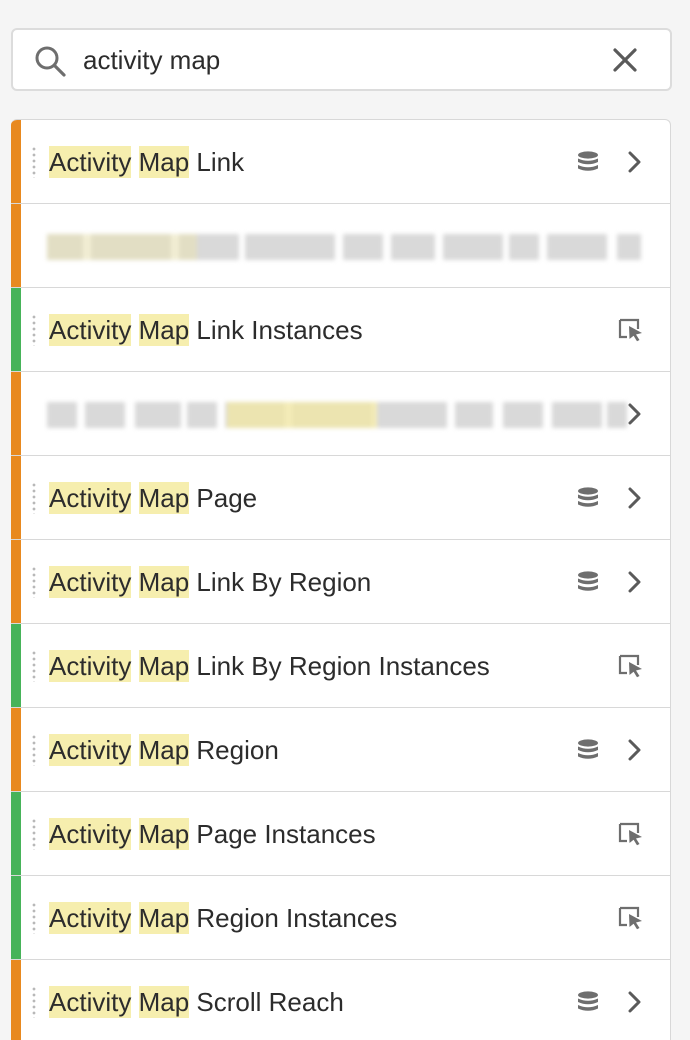 The image size is (690, 1040). Describe the element at coordinates (284, 582) in the screenshot. I see `item-label-rest: Link By Region` at that location.